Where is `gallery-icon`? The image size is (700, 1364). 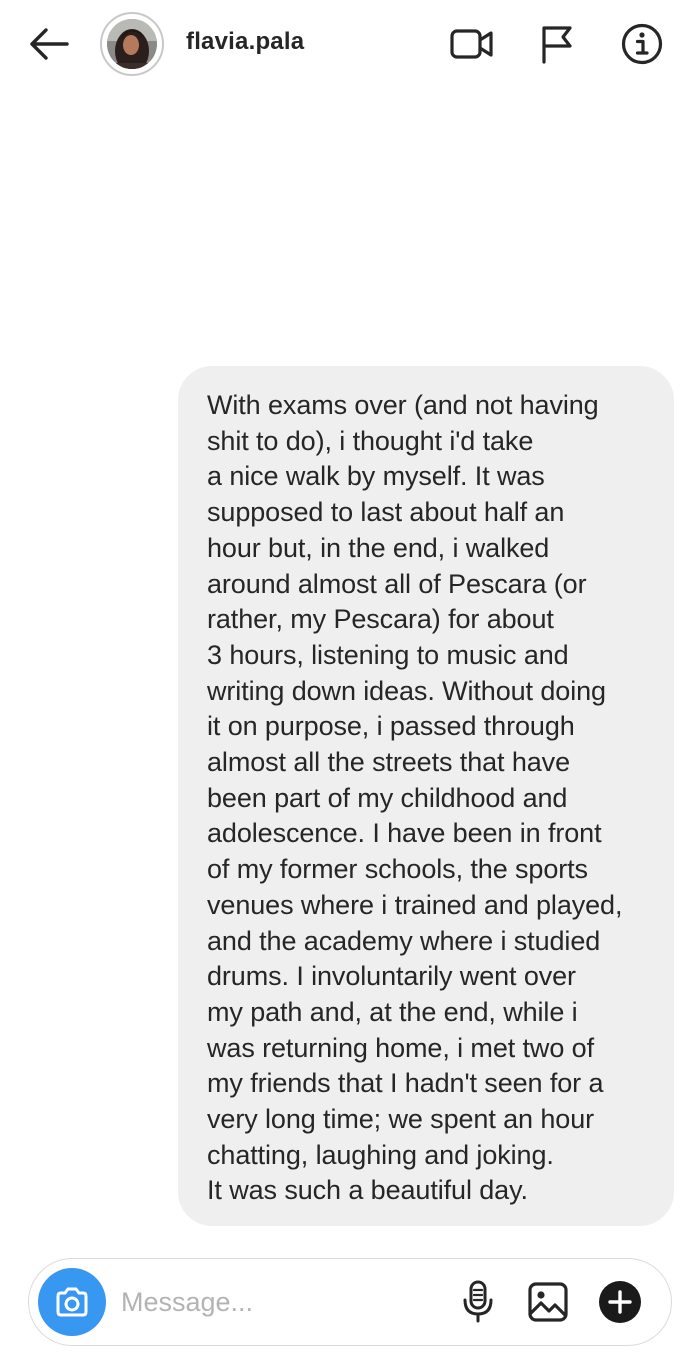 gallery-icon is located at coordinates (548, 1302).